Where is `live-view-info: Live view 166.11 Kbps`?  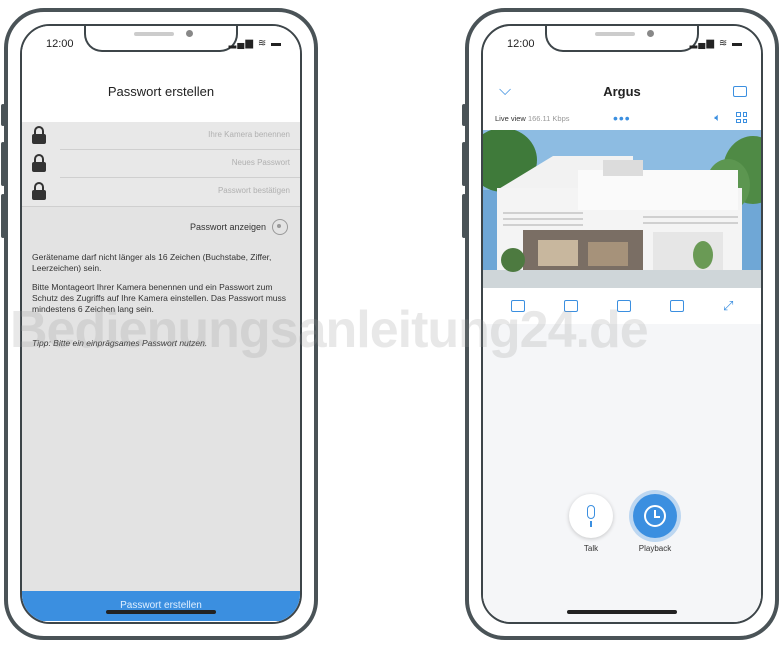
live-view-info: Live view 166.11 Kbps is located at coordinates (532, 118).